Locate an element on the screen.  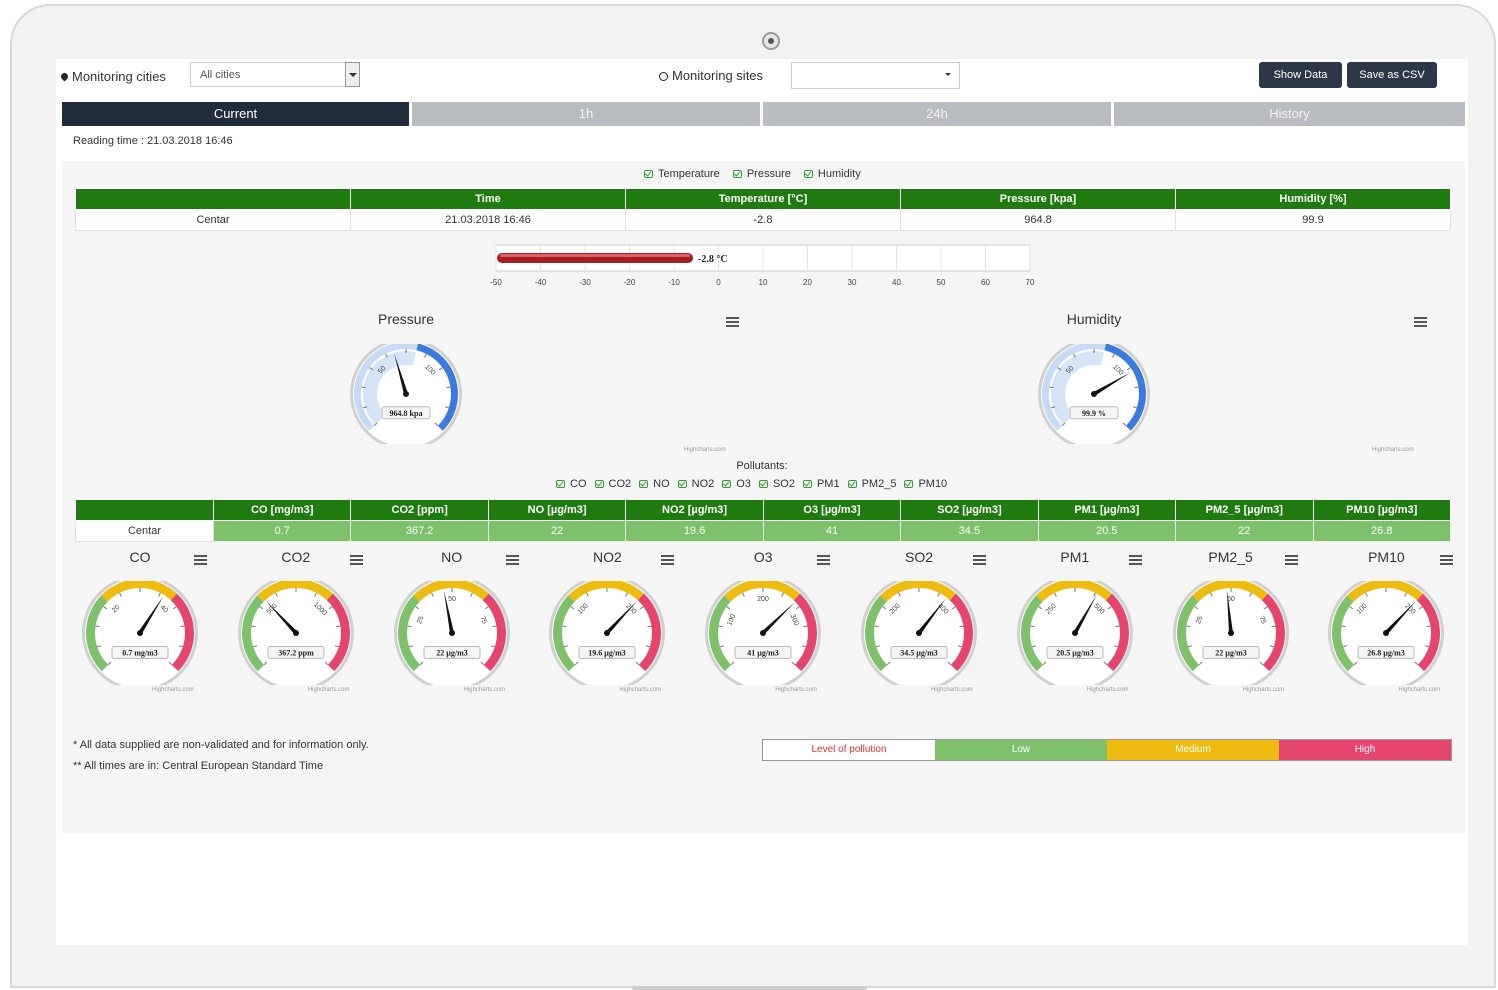
thermo-tick-label: 0 is located at coordinates (718, 282).